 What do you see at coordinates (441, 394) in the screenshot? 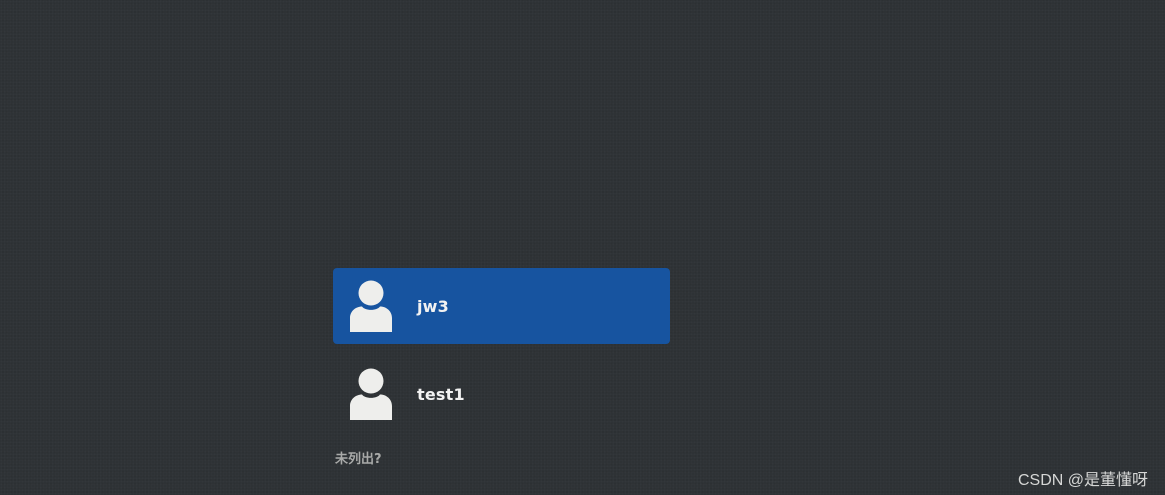
I see `user-name: test1` at bounding box center [441, 394].